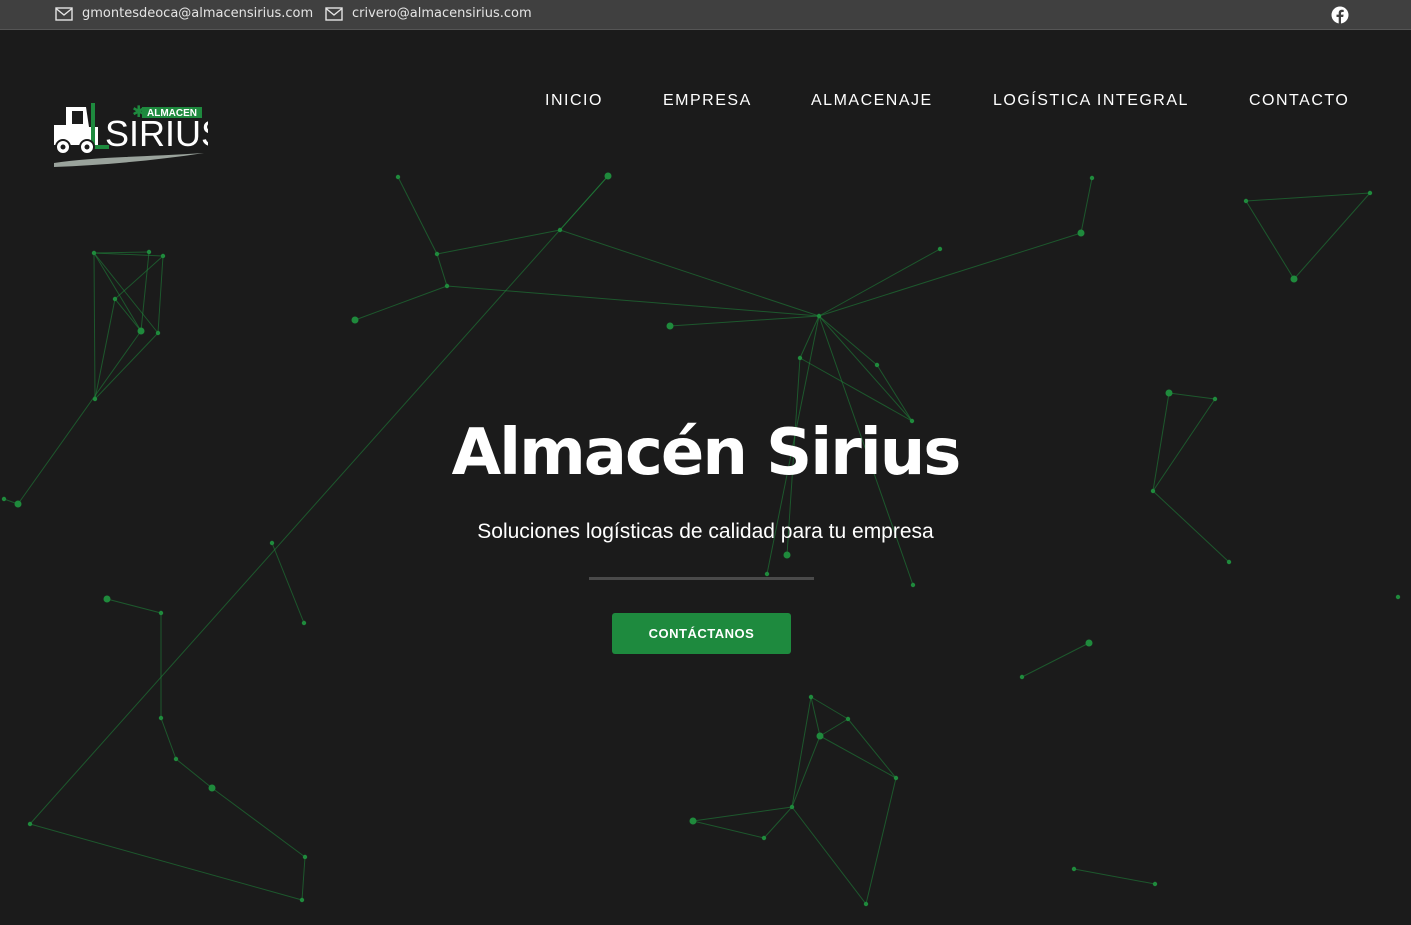 The height and width of the screenshot is (925, 1411). What do you see at coordinates (701, 633) in the screenshot?
I see `contact-cta-button: CONTÁCTANOS` at bounding box center [701, 633].